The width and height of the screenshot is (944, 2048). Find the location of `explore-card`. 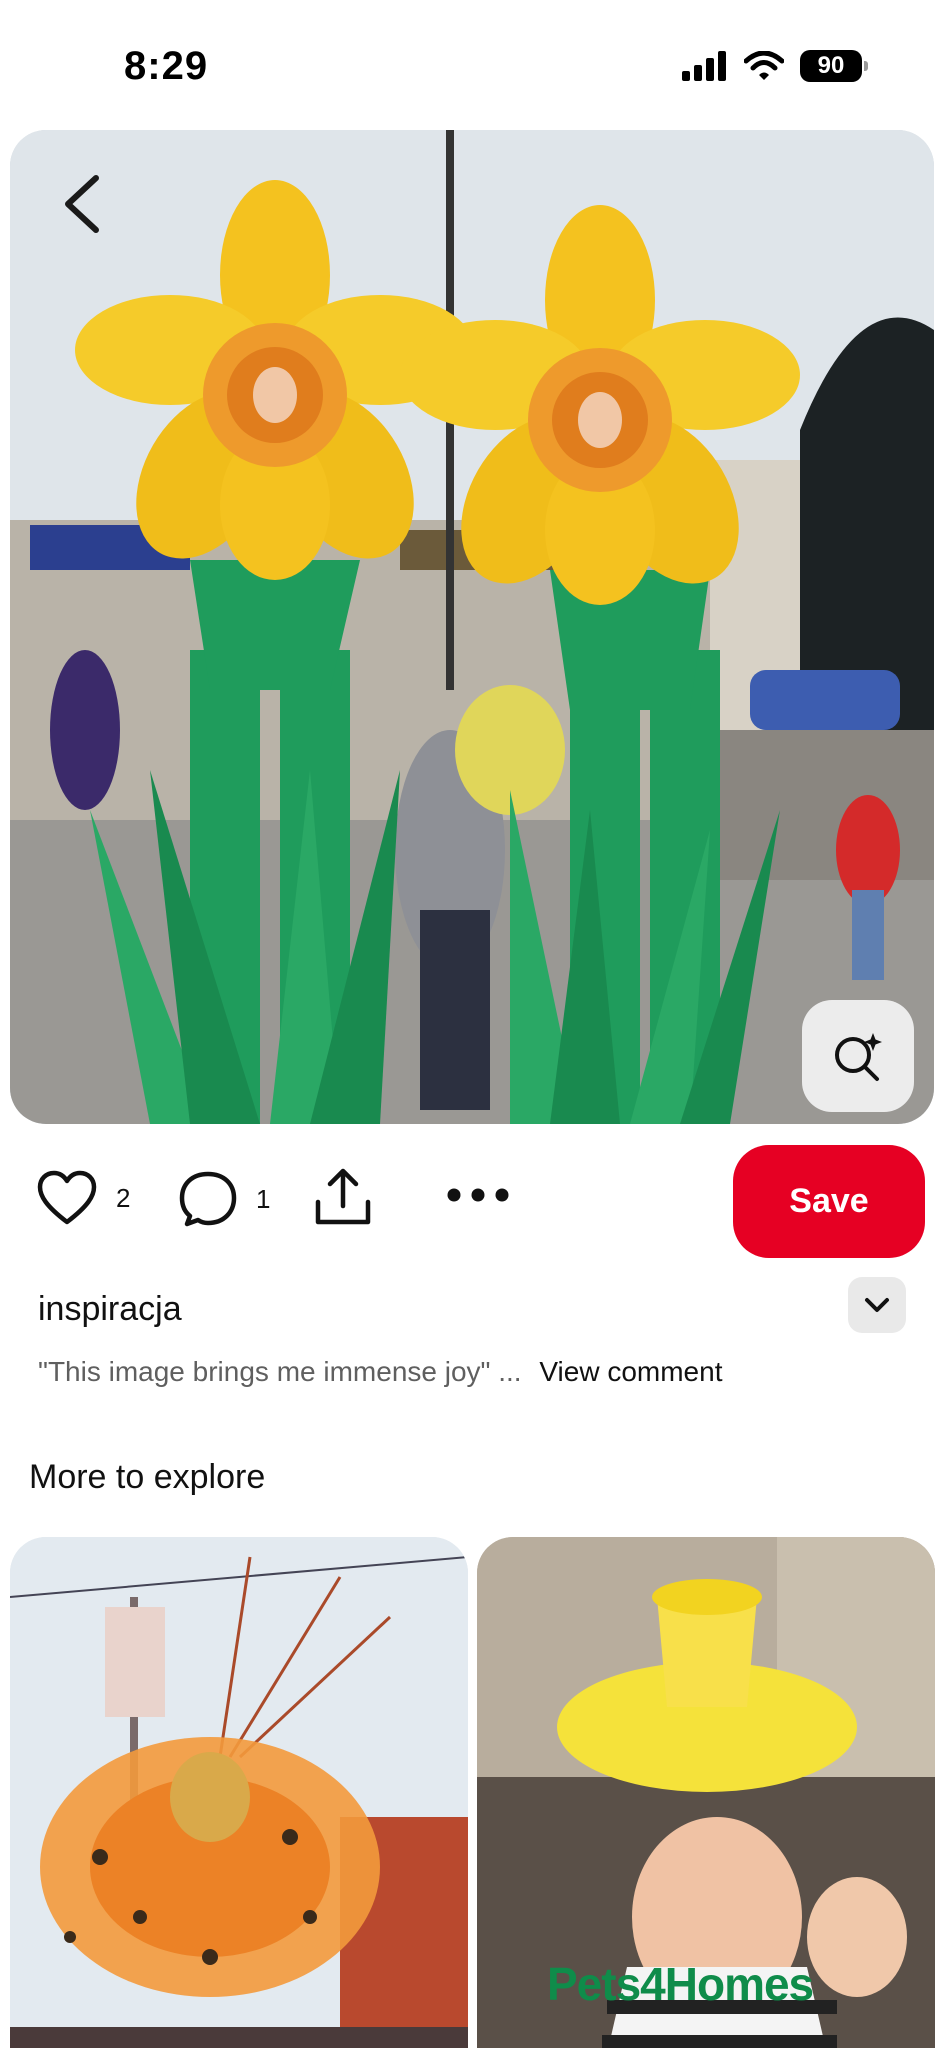

explore-card is located at coordinates (239, 1792).